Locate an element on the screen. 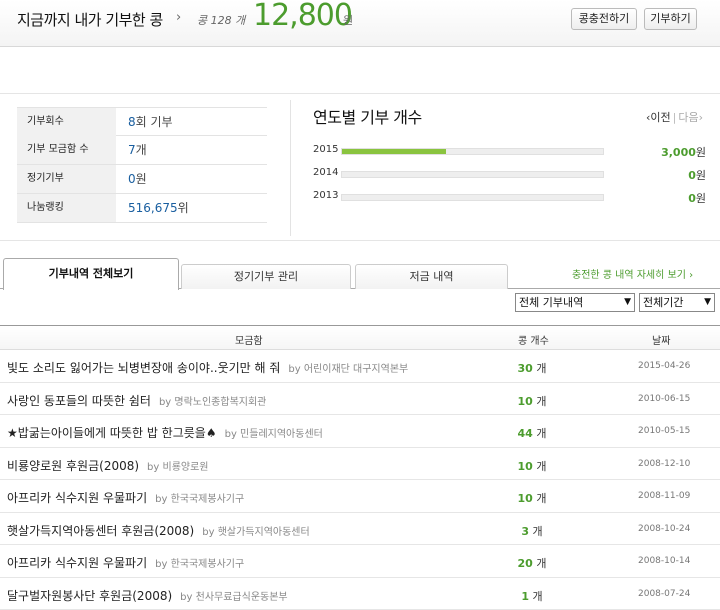 Image resolution: width=720 pixels, height=610 pixels. amount-unit: 원 is located at coordinates (348, 20).